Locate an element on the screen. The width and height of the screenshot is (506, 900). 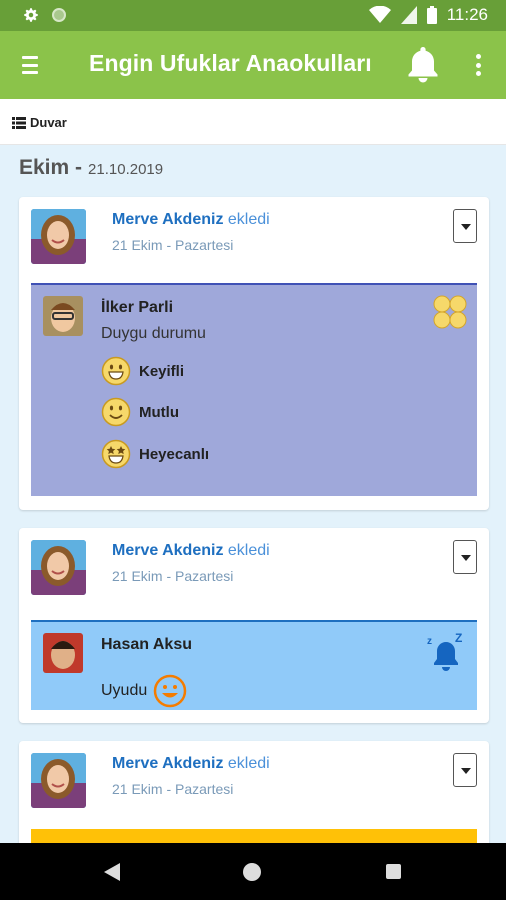
mood-item: Keyifli is located at coordinates (142, 371).